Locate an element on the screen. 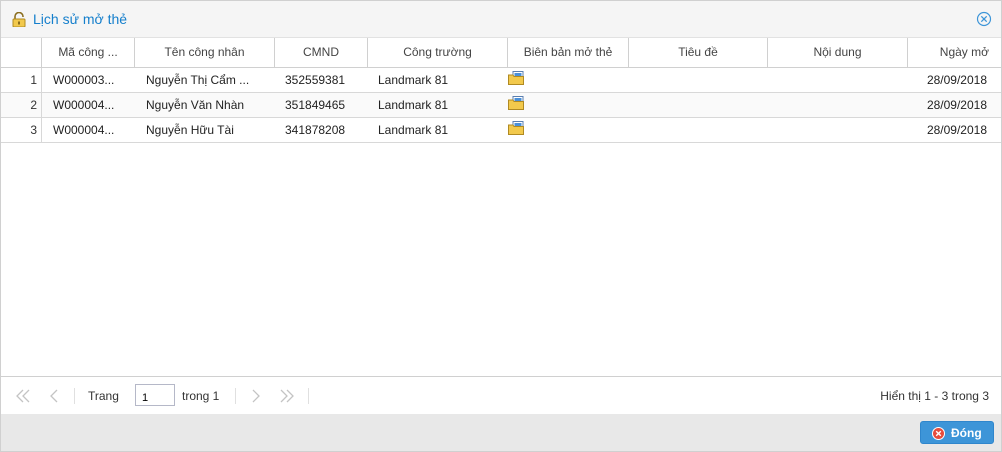 This screenshot has height=452, width=1002. cmnd-cell: 351849465 is located at coordinates (315, 105).